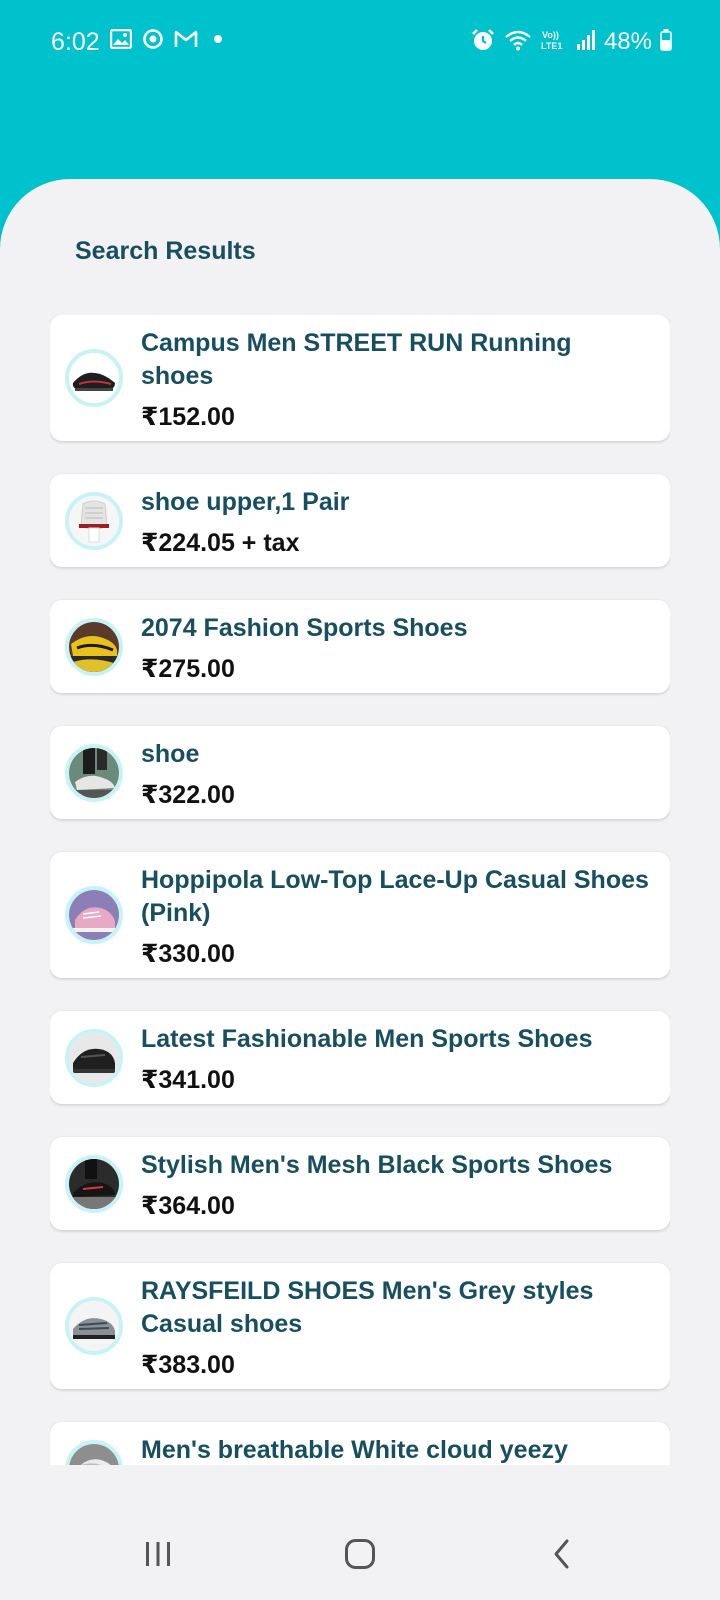 The height and width of the screenshot is (1600, 720). I want to click on status-bar: 6:02 Vo)) LTE1 48%, so click(360, 42).